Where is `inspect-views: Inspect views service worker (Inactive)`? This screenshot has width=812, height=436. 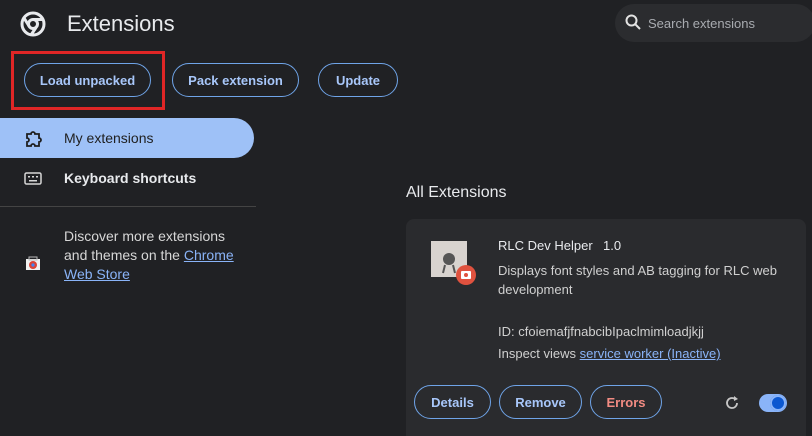
inspect-views: Inspect views service worker (Inactive) is located at coordinates (609, 353).